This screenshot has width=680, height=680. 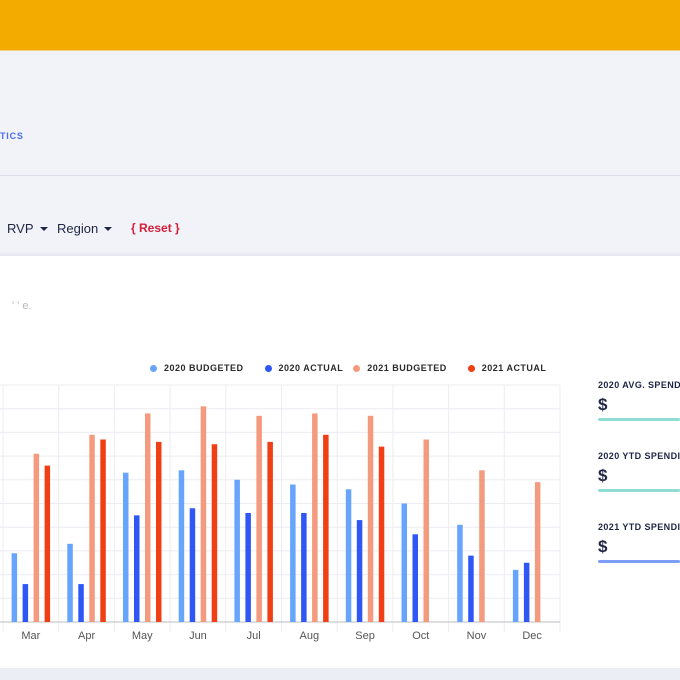 I want to click on bar-2021-actual-aug, so click(x=326, y=528).